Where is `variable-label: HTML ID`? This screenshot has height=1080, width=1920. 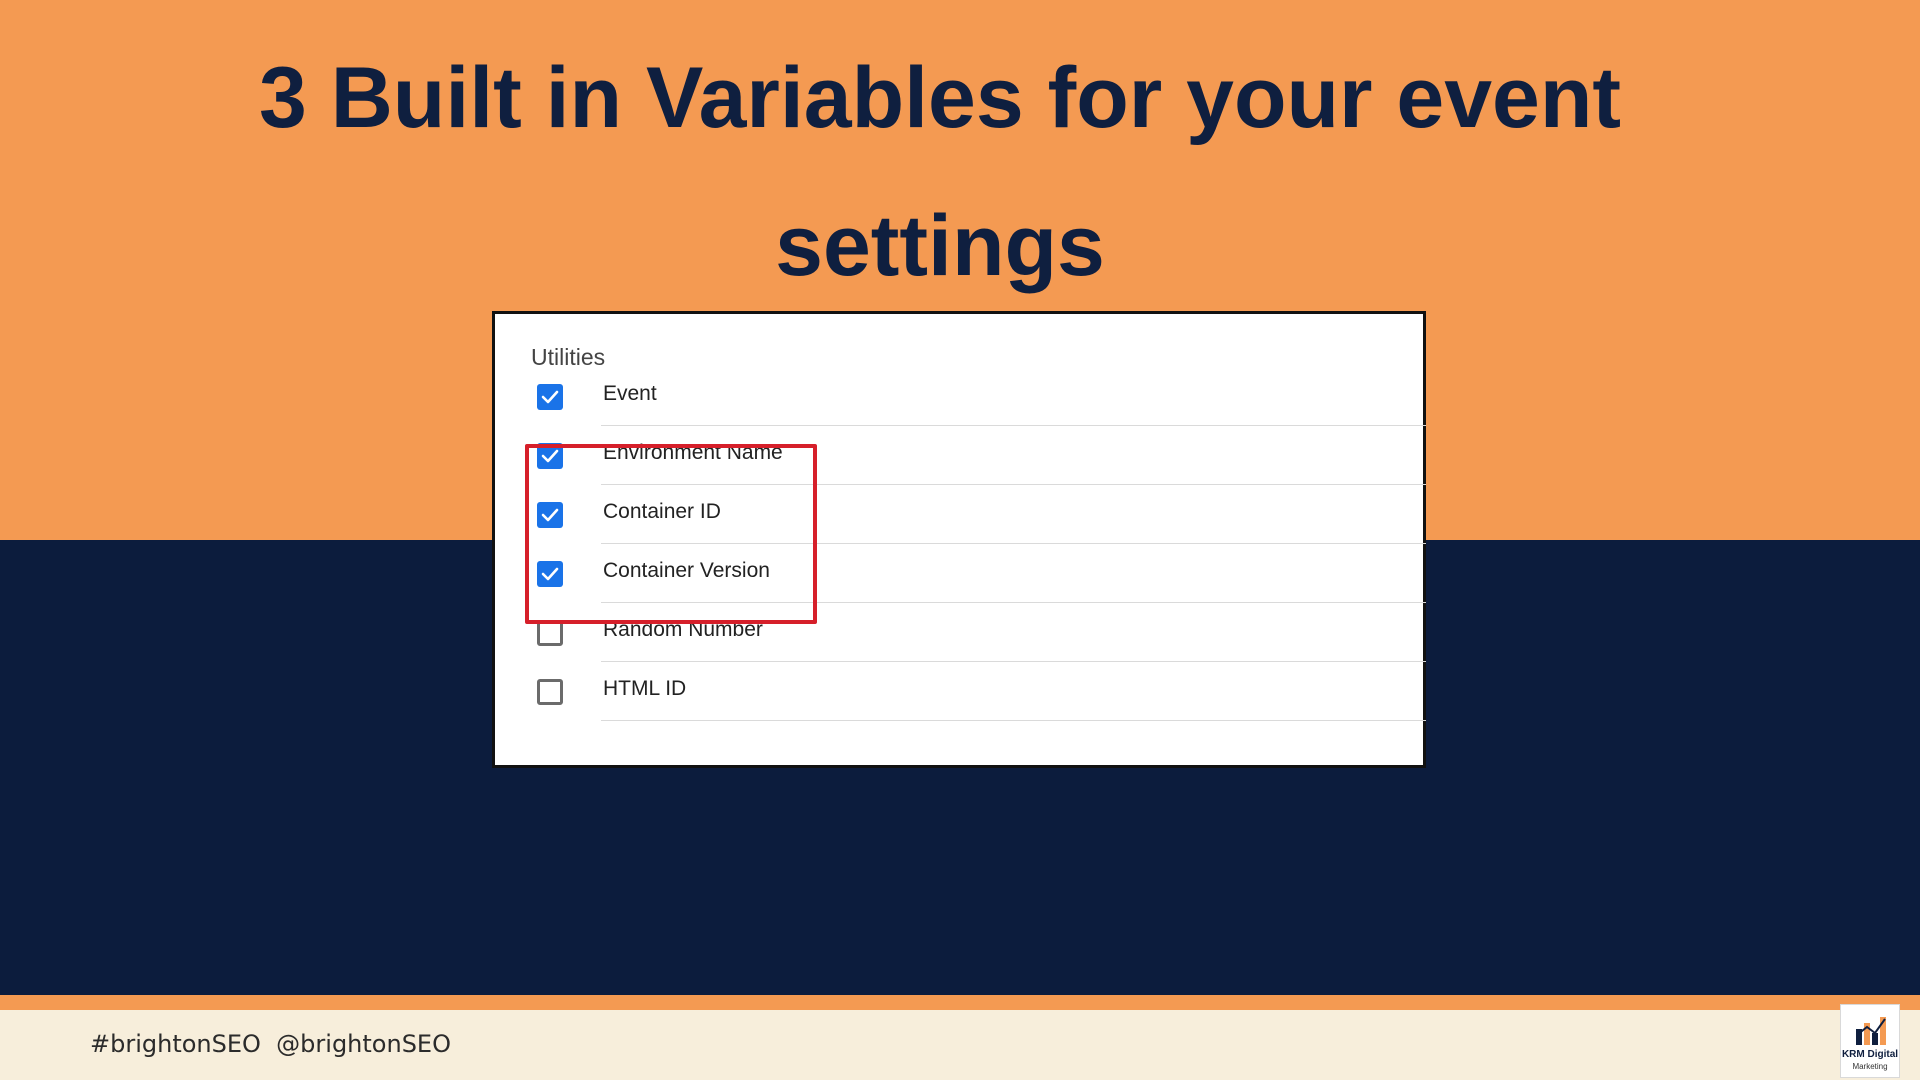
variable-label: HTML ID is located at coordinates (645, 688).